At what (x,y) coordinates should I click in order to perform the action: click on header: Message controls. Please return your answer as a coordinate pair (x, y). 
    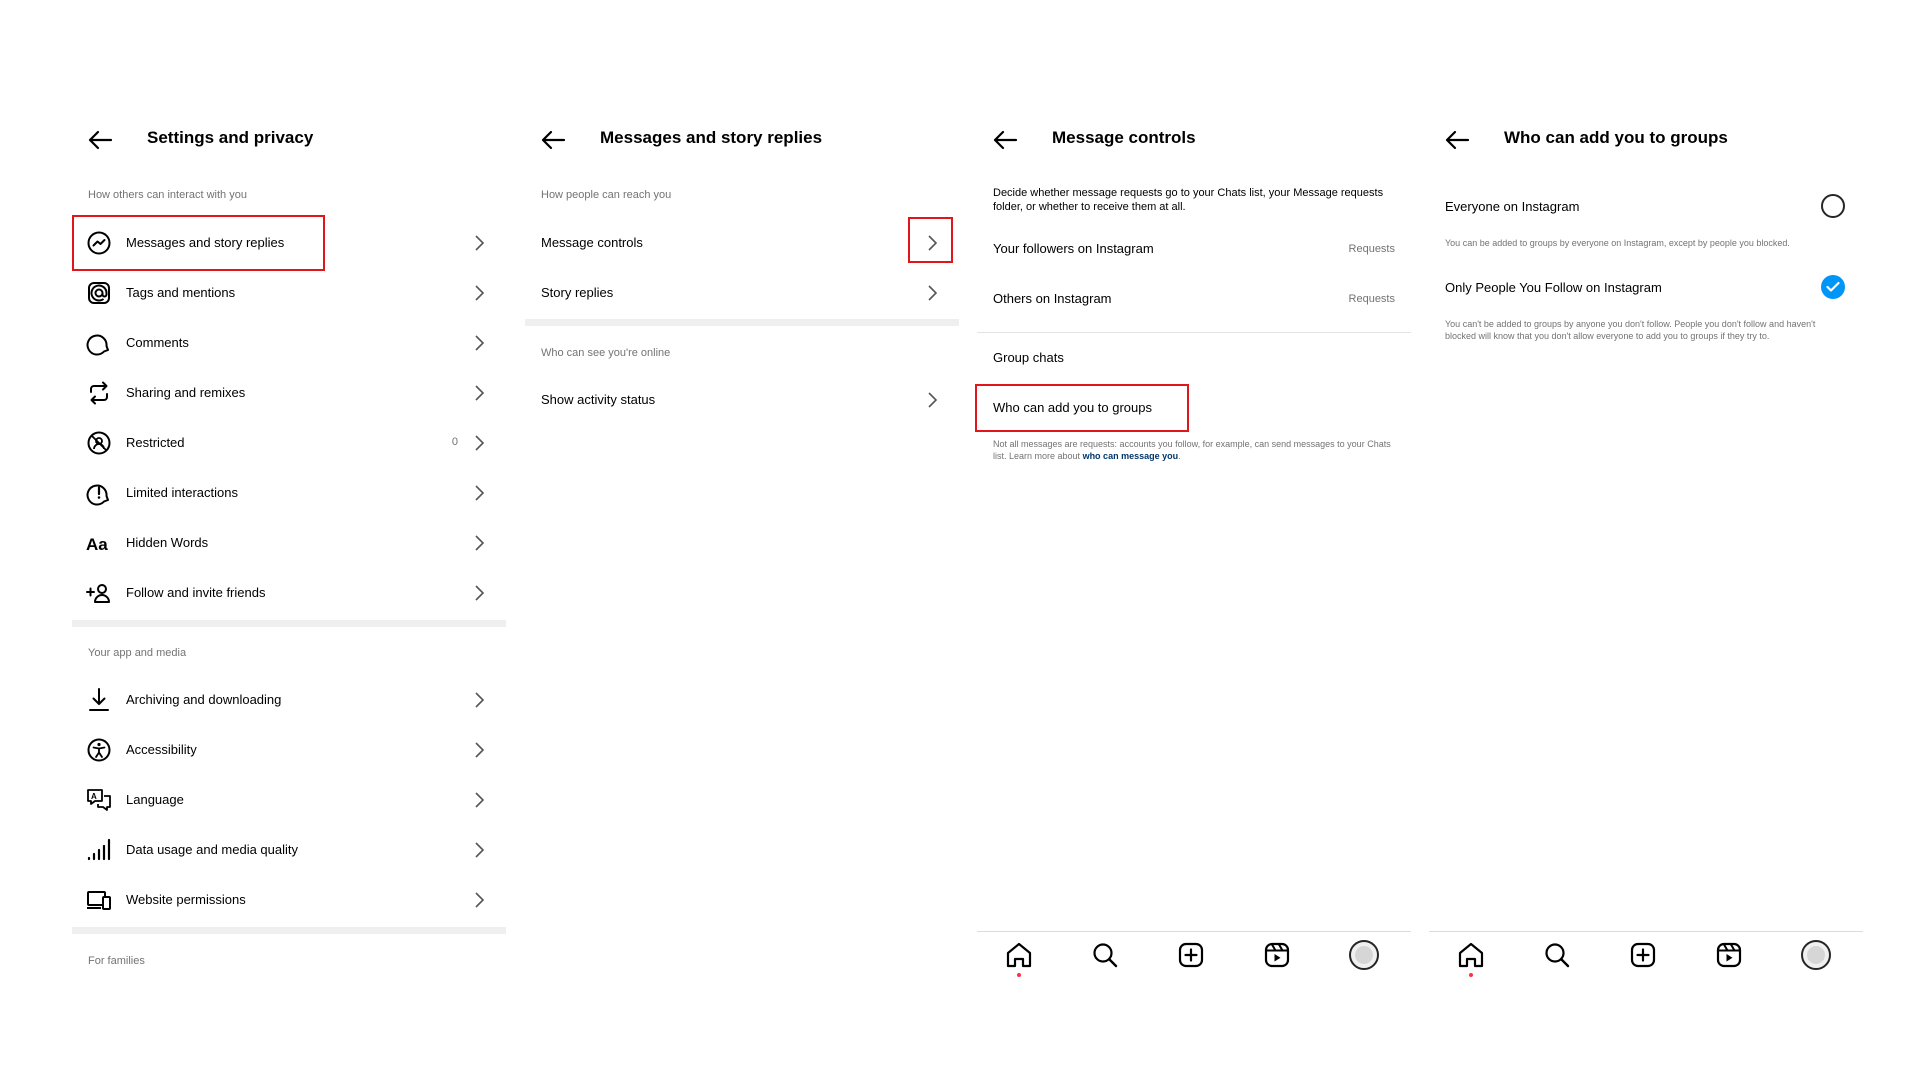
    Looking at the image, I should click on (1194, 140).